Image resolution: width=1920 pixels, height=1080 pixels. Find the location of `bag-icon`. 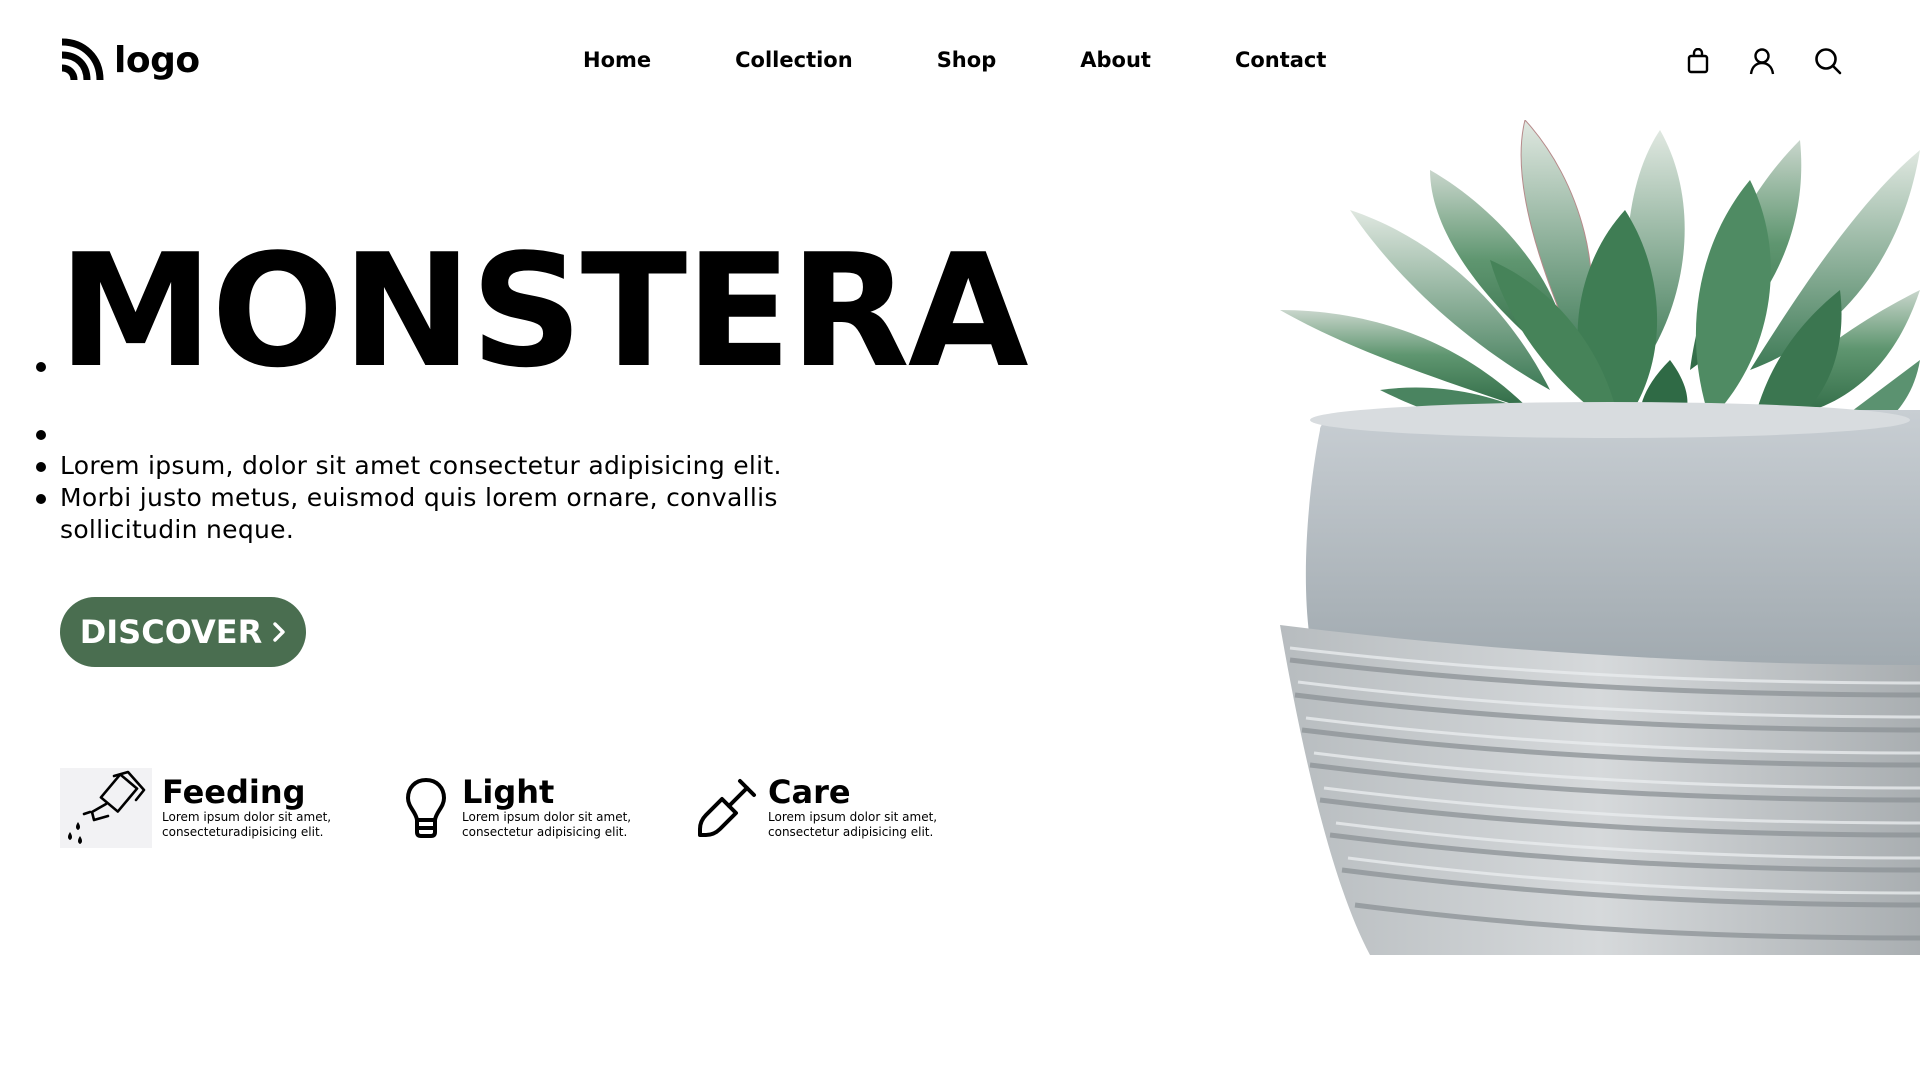

bag-icon is located at coordinates (1698, 61).